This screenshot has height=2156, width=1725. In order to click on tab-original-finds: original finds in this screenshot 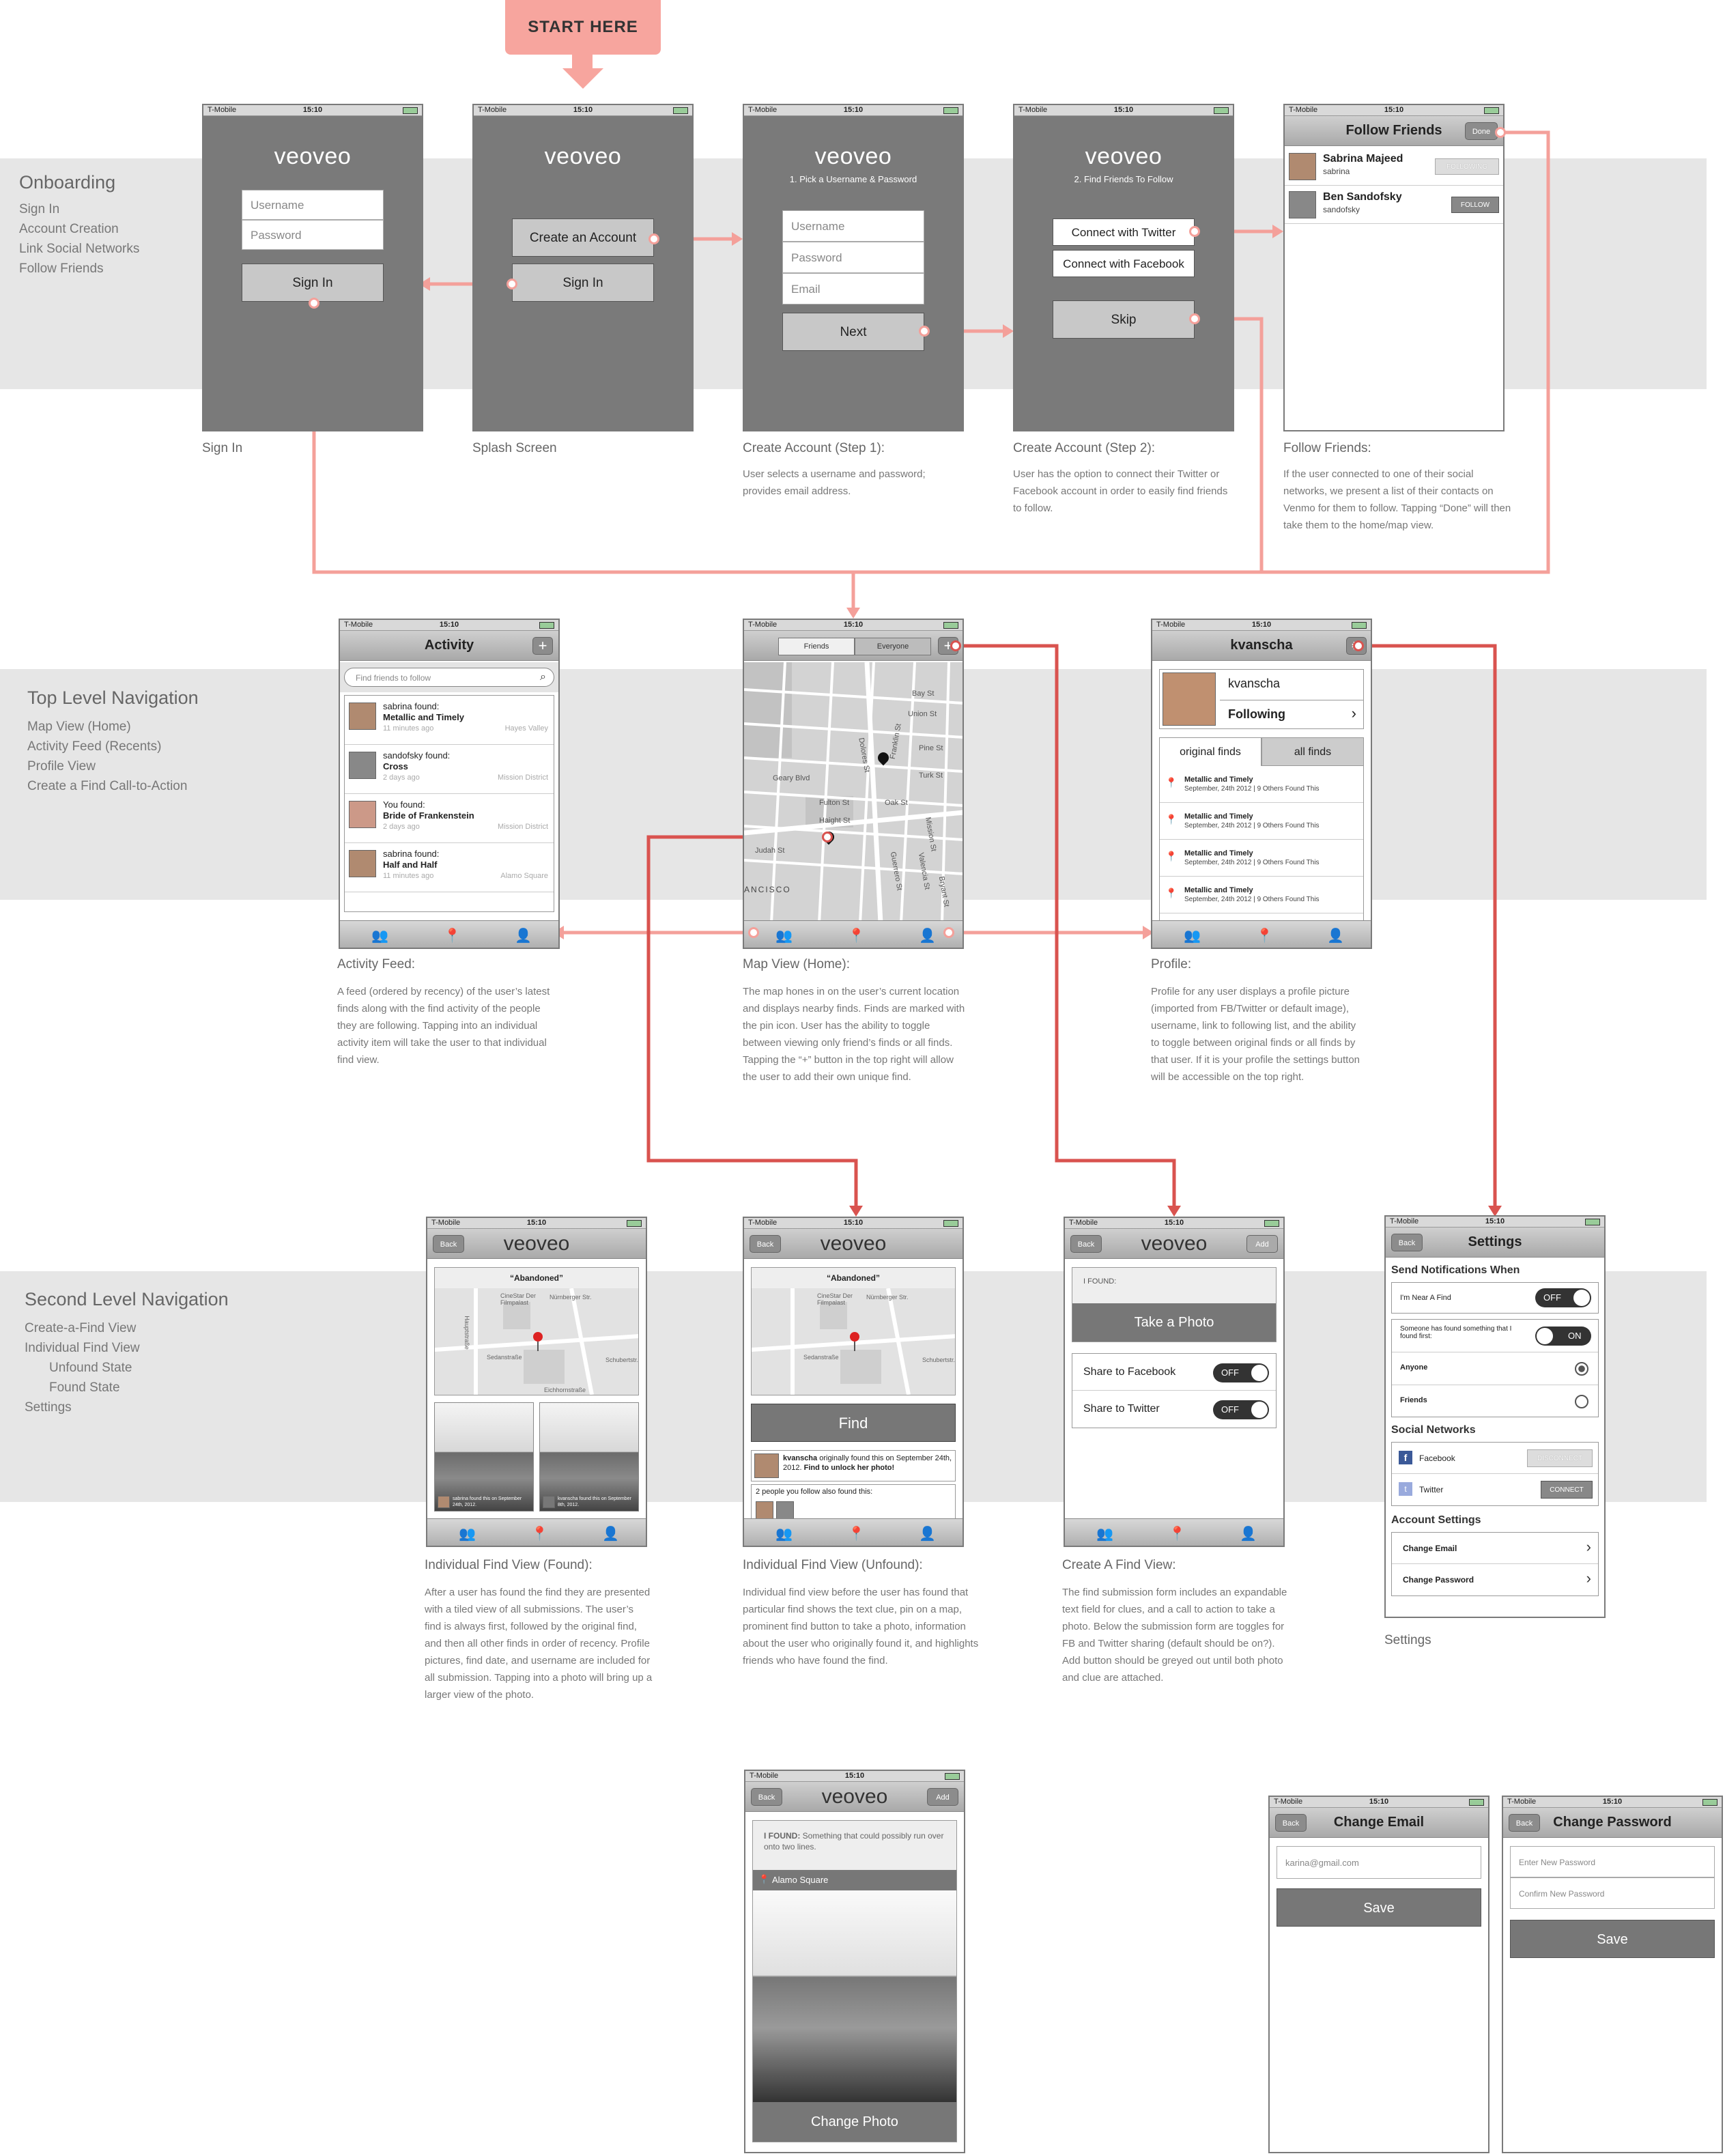, I will do `click(1210, 751)`.